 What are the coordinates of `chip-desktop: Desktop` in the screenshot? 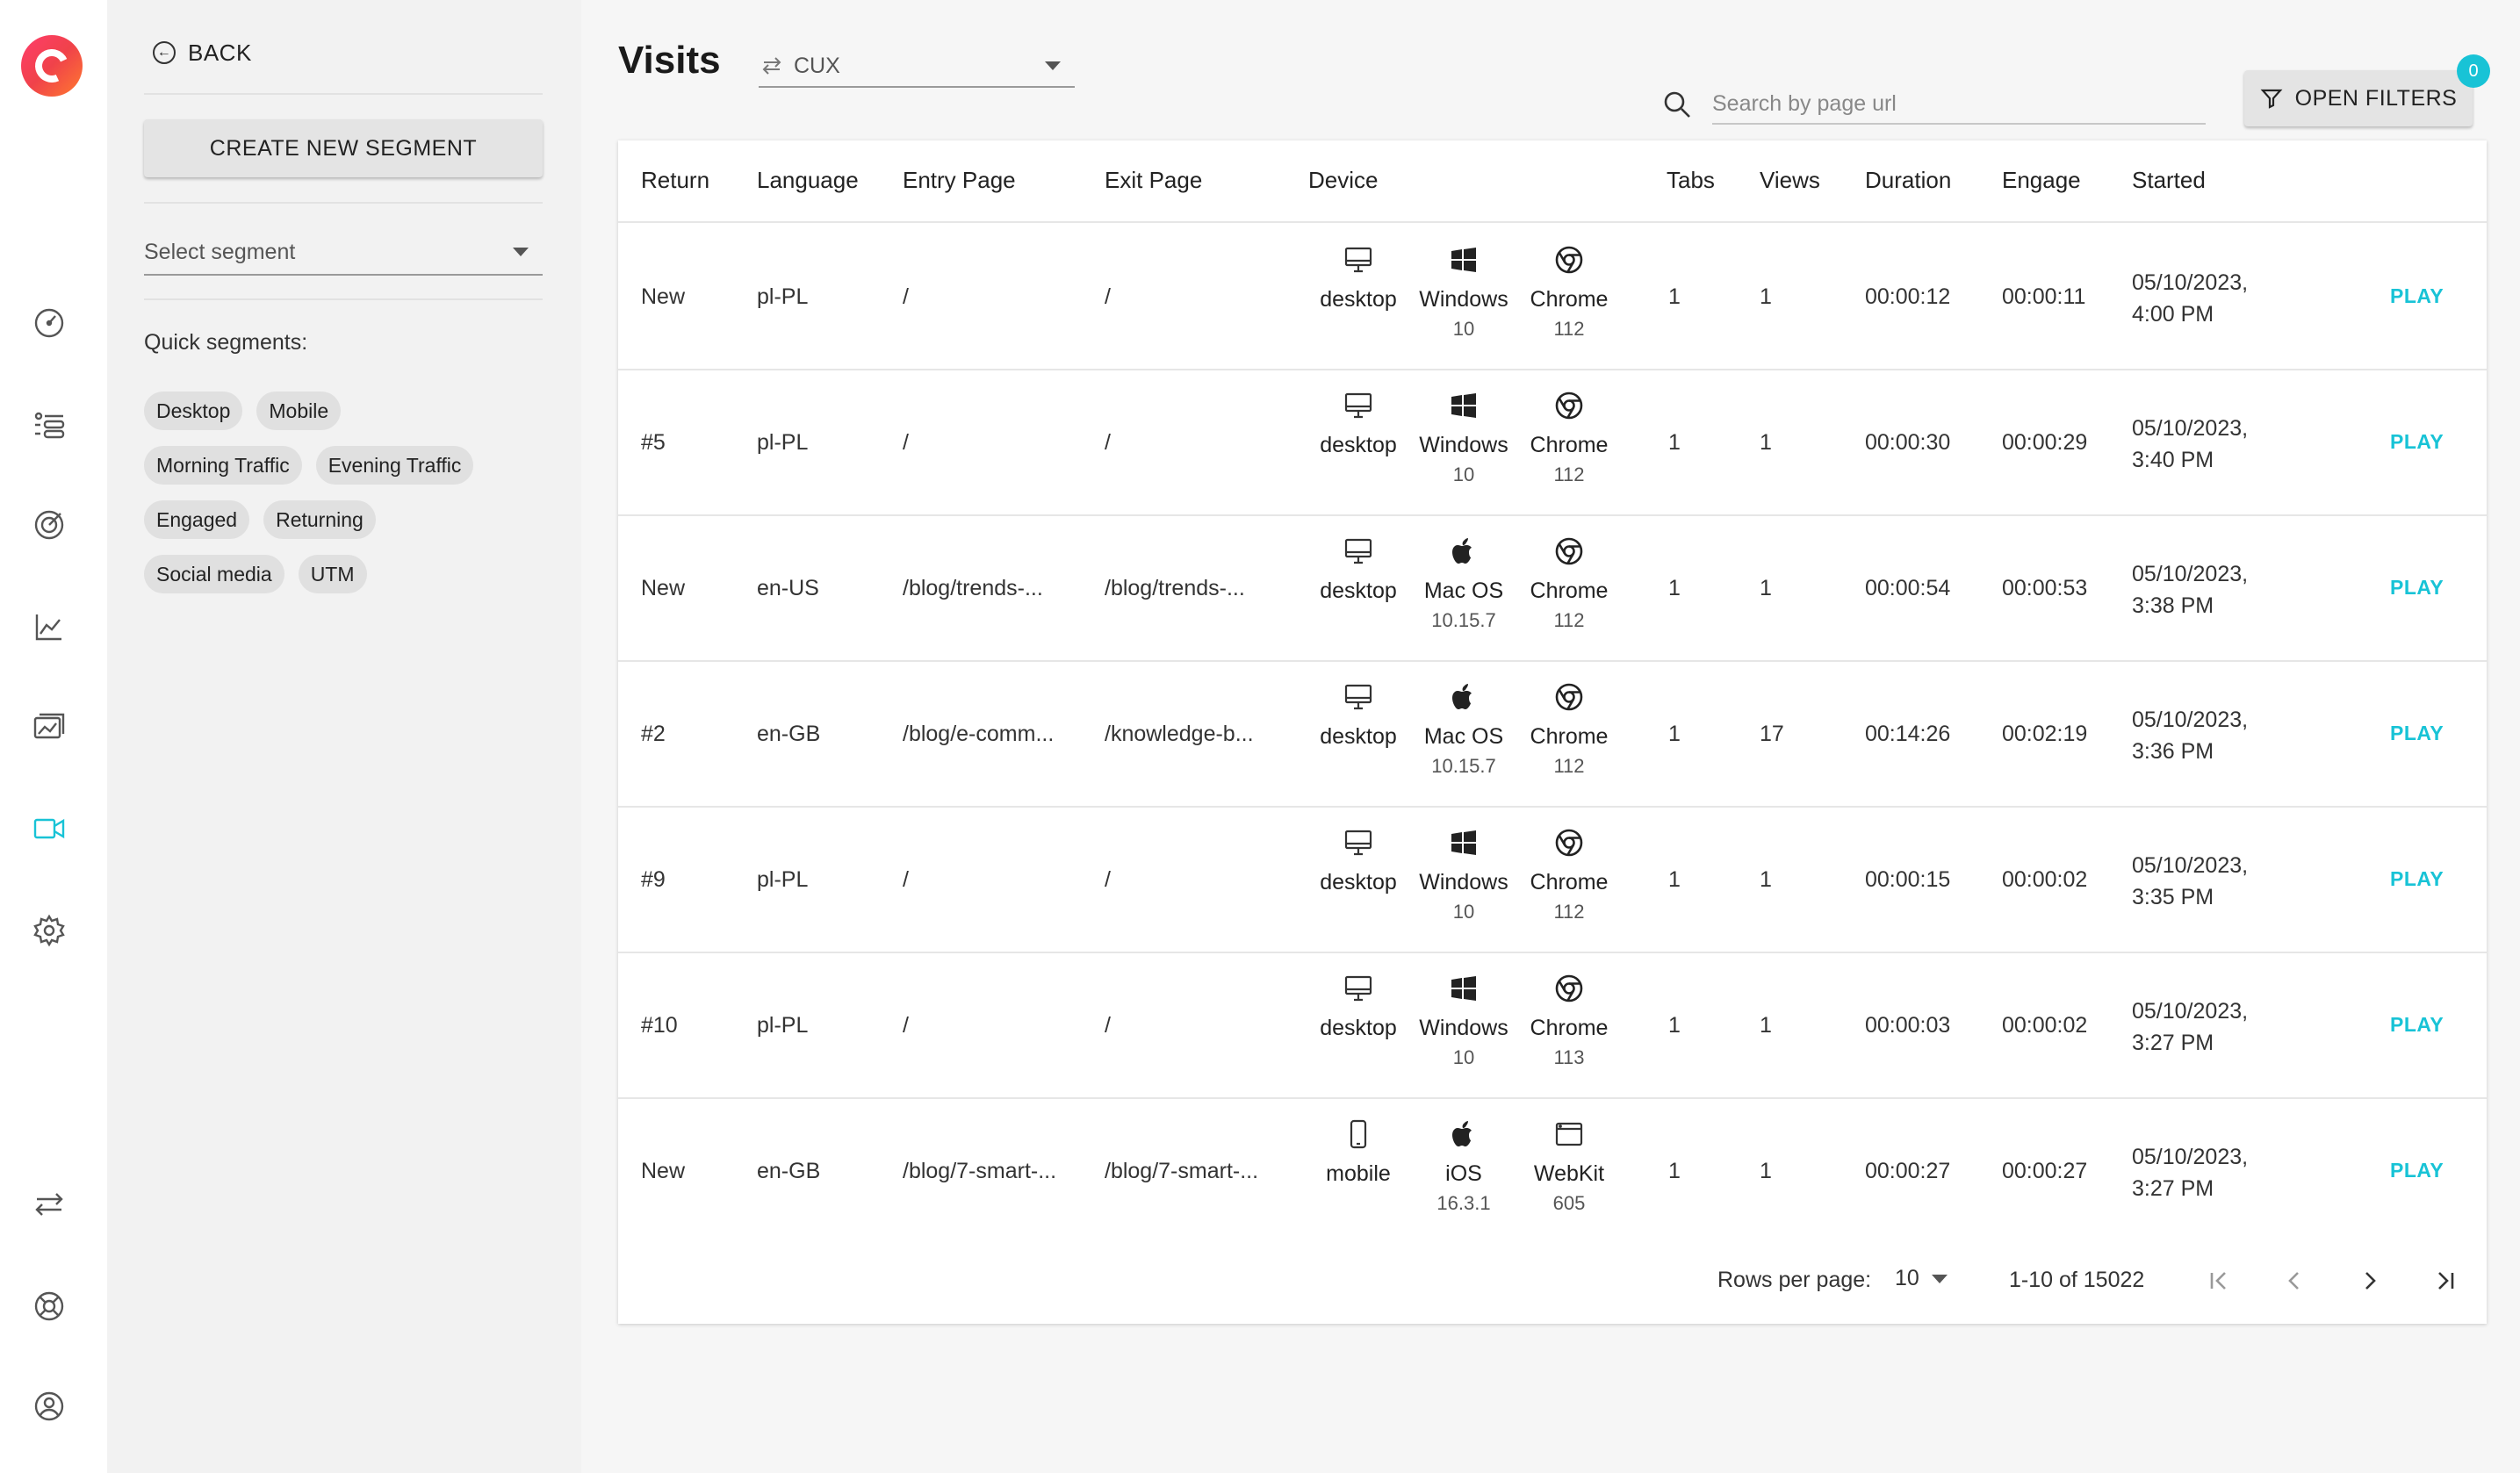 It's located at (193, 411).